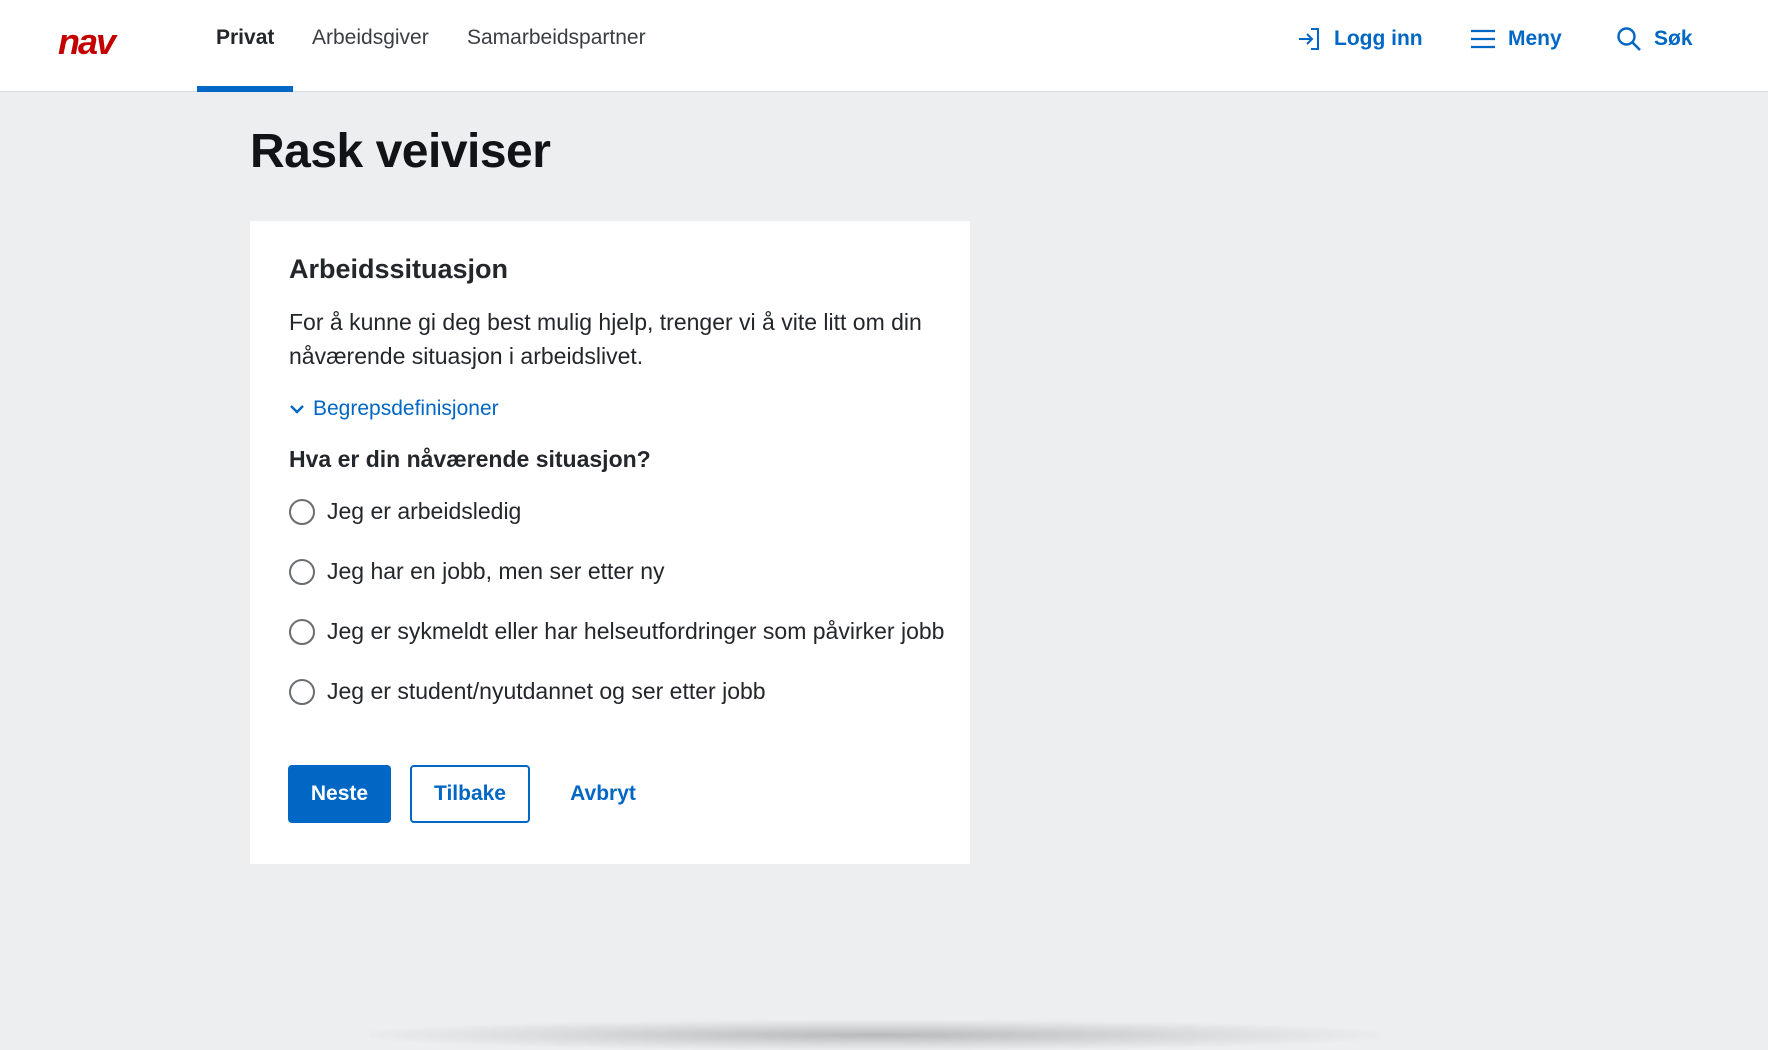 The image size is (1768, 1050). Describe the element at coordinates (1673, 38) in the screenshot. I see `search-label: Søk` at that location.